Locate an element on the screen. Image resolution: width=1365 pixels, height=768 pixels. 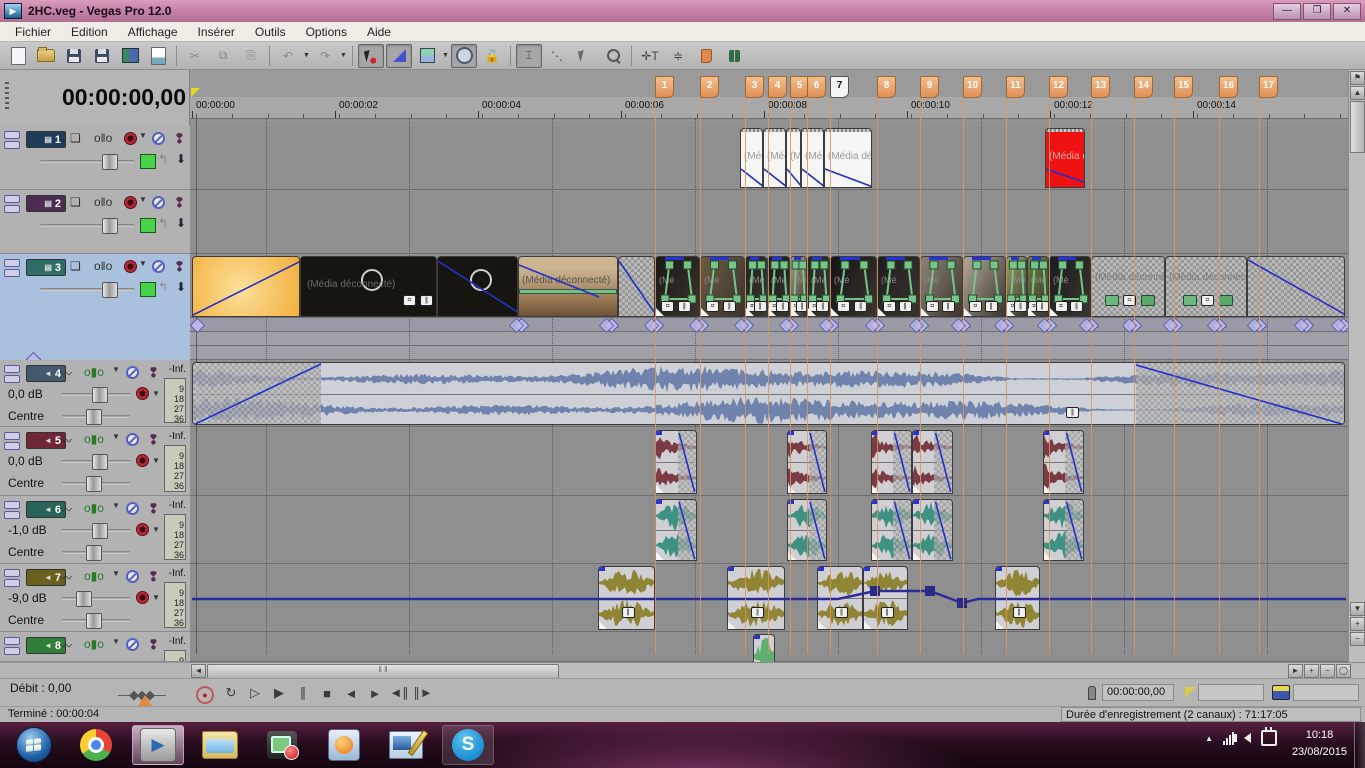
copy-button: ⧉ is located at coordinates (223, 56).